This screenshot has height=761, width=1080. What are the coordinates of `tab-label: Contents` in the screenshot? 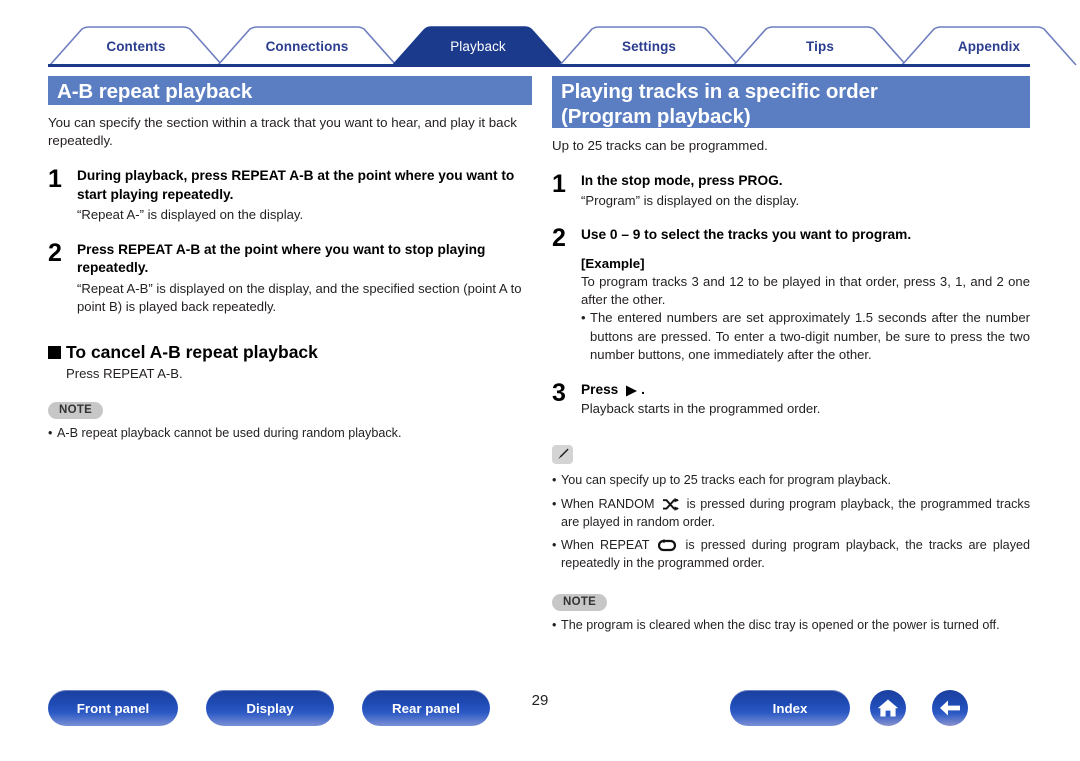 It's located at (136, 46).